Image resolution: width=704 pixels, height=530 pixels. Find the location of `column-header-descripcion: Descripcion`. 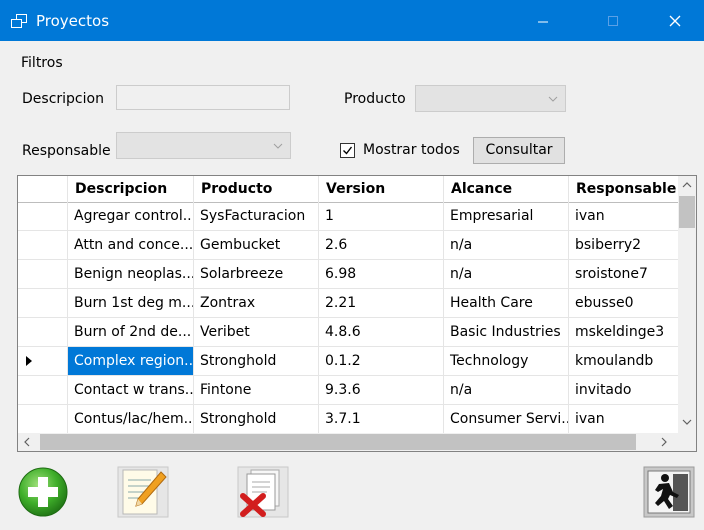

column-header-descripcion: Descripcion is located at coordinates (131, 189).